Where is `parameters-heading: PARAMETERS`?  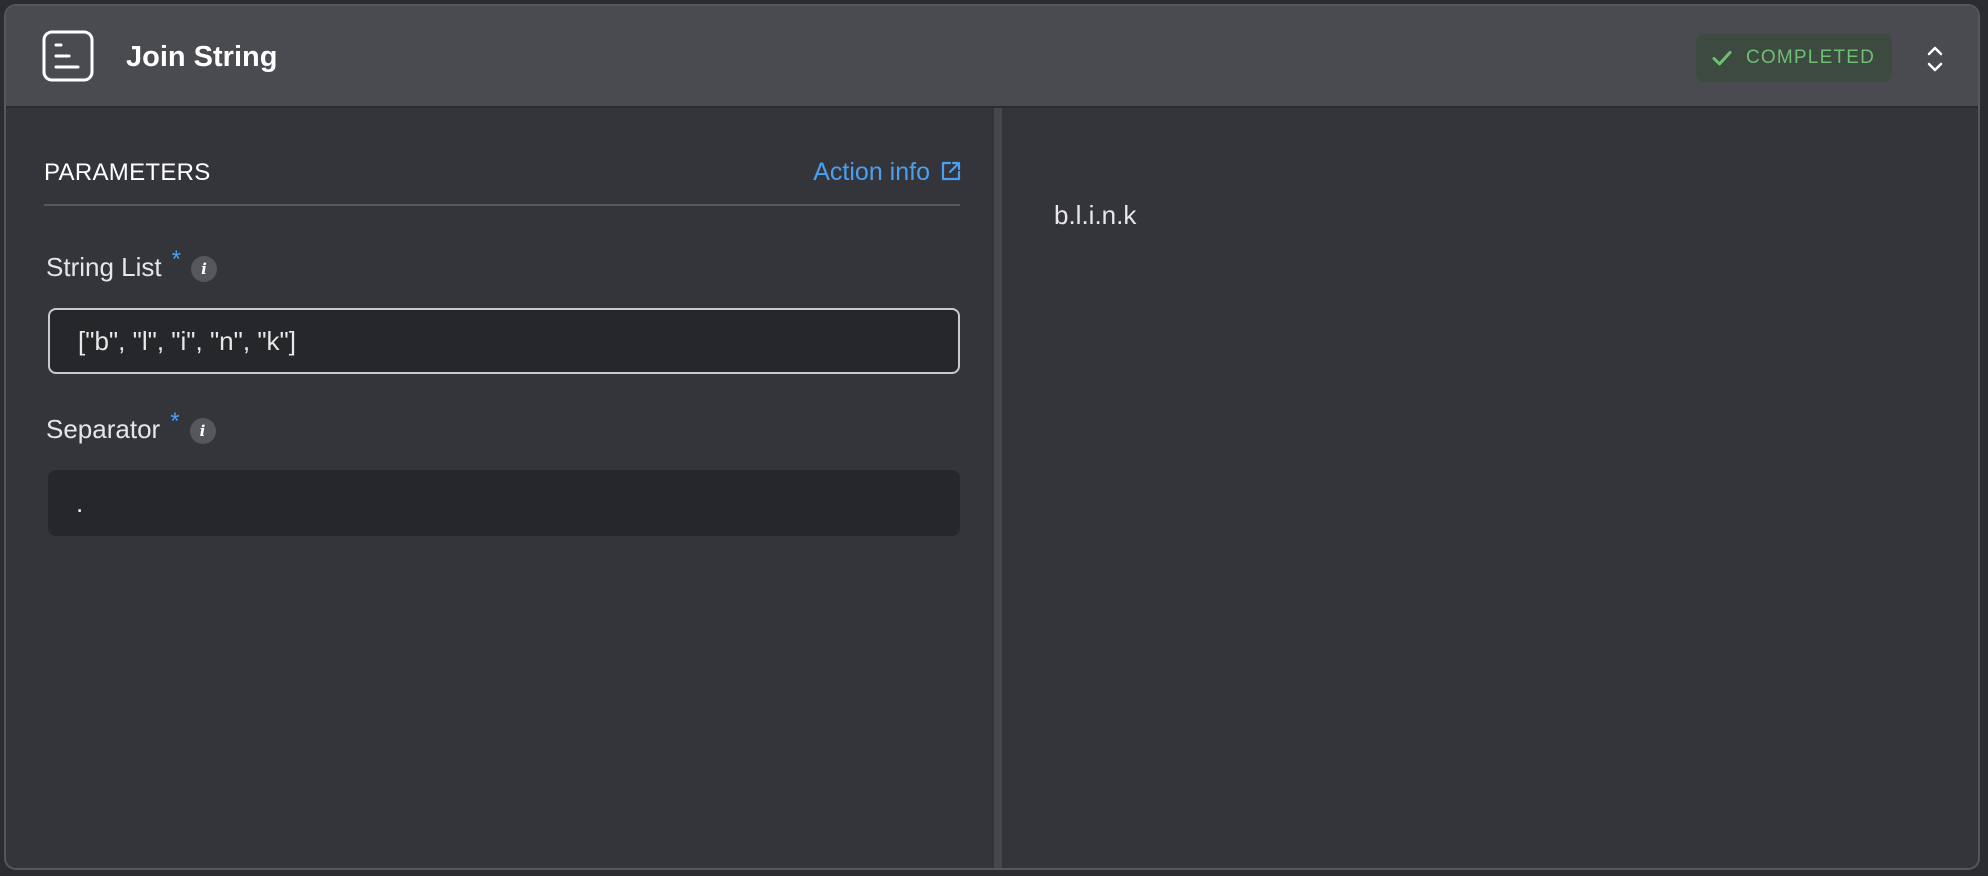
parameters-heading: PARAMETERS is located at coordinates (127, 172).